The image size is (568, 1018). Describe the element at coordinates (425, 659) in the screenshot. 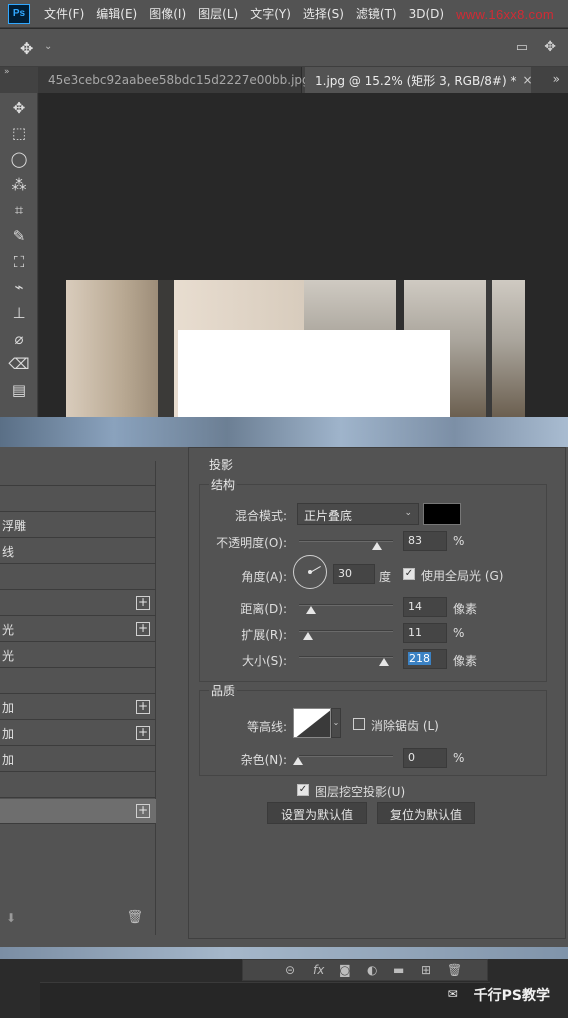

I see `size-field: 218` at that location.